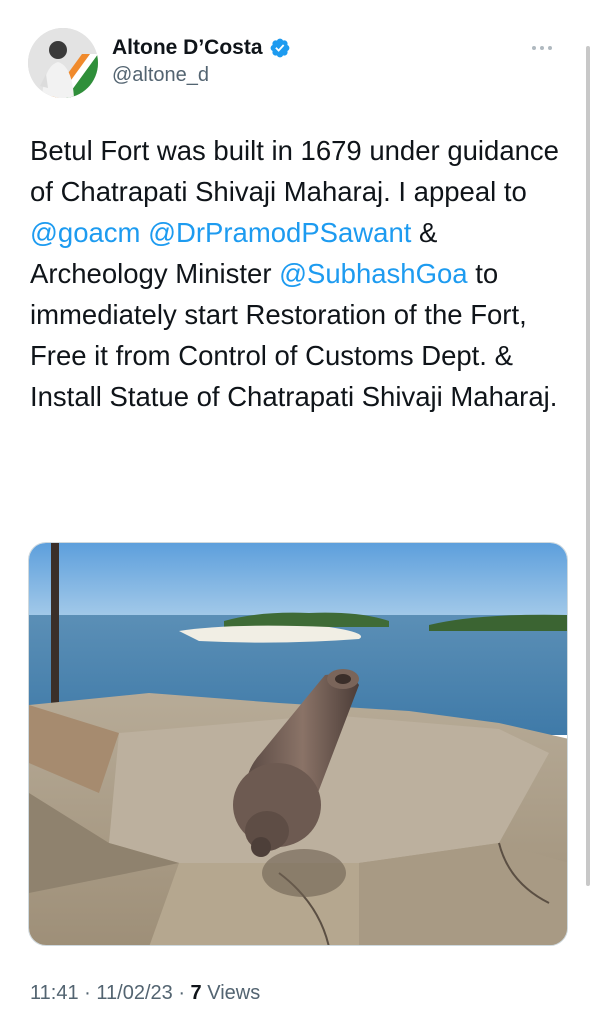 This screenshot has width=596, height=1024. Describe the element at coordinates (279, 232) in the screenshot. I see `mention-link: @DrPramodPSawant` at that location.